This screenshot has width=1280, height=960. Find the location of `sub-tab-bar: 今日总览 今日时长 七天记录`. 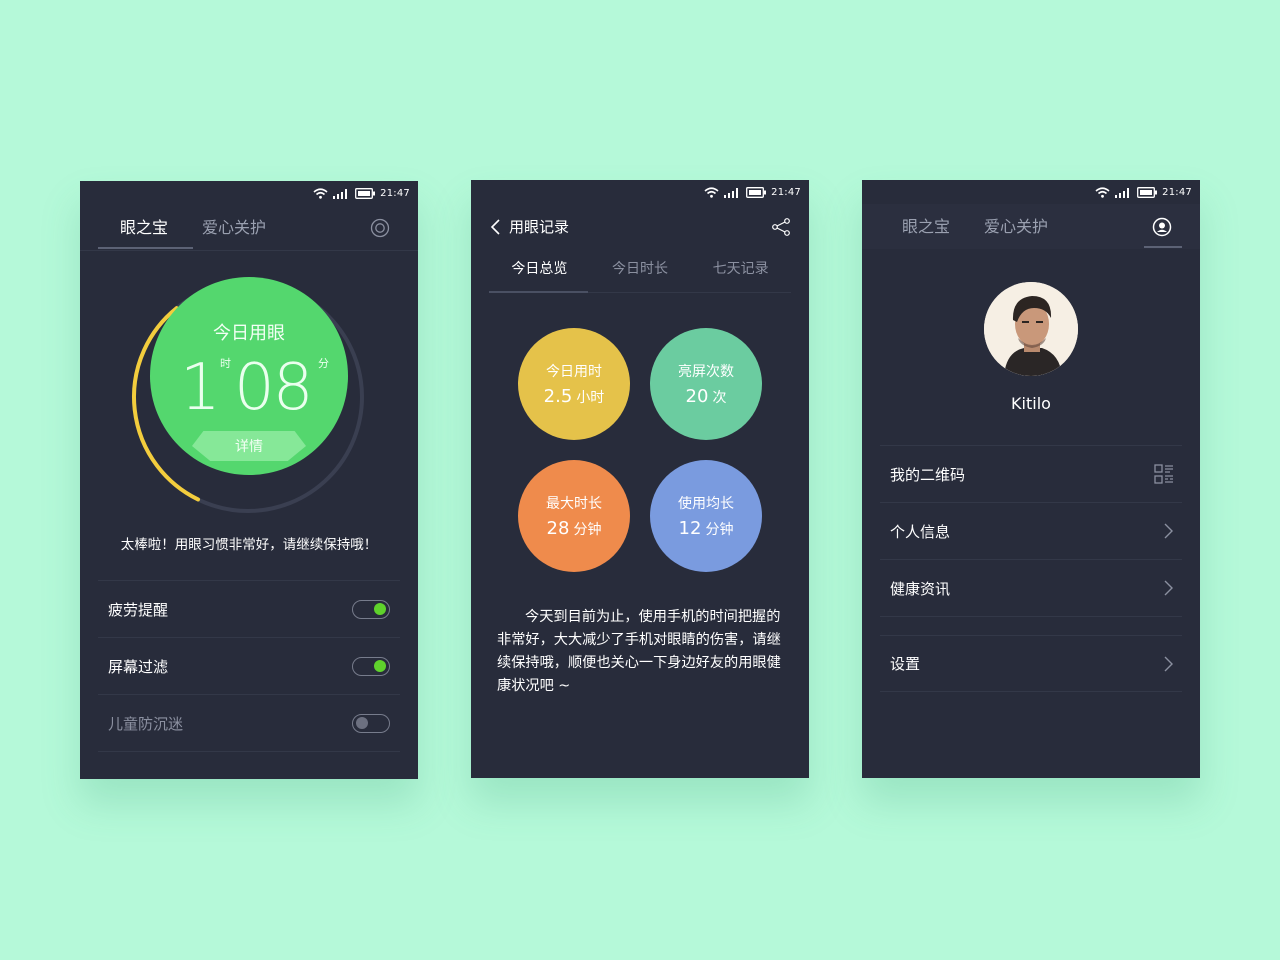

sub-tab-bar: 今日总览 今日时长 七天记录 is located at coordinates (640, 271).